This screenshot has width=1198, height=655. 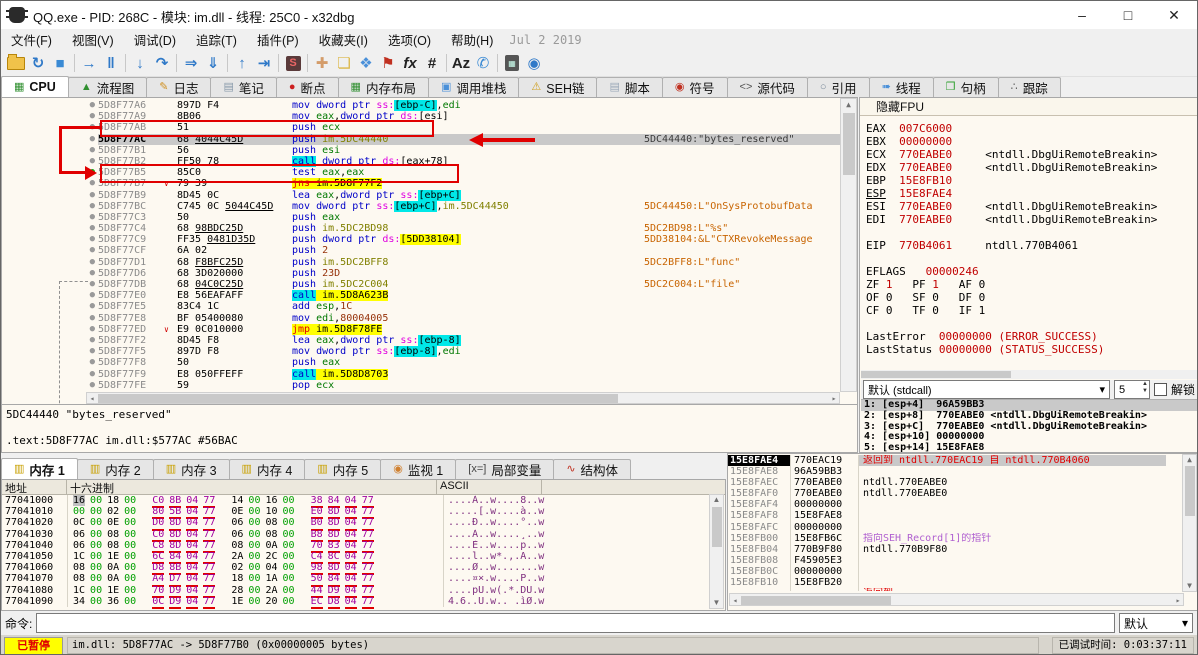 I want to click on command-script-select: 默认 ▾, so click(x=1156, y=623).